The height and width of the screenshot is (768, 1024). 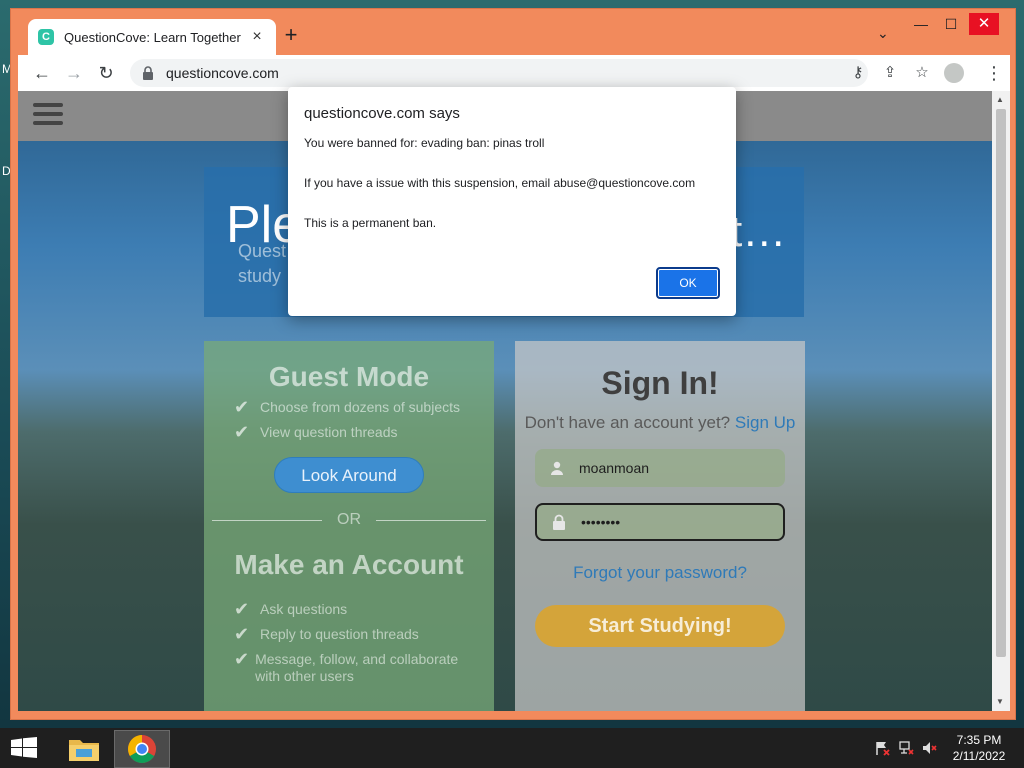 I want to click on dialog-title: questioncove.com says, so click(x=382, y=113).